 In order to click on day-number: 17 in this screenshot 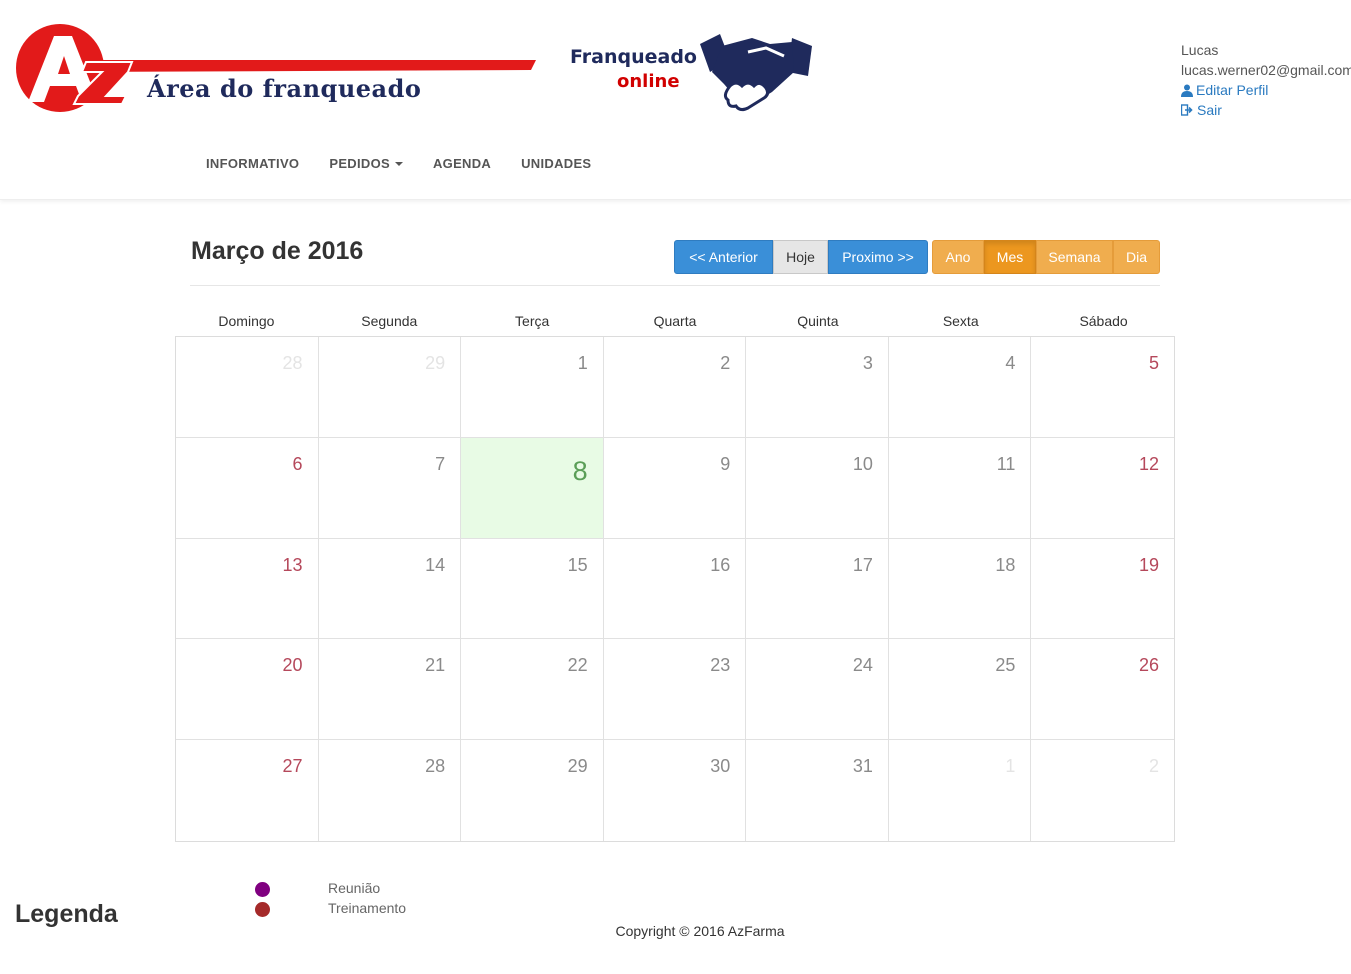, I will do `click(862, 564)`.